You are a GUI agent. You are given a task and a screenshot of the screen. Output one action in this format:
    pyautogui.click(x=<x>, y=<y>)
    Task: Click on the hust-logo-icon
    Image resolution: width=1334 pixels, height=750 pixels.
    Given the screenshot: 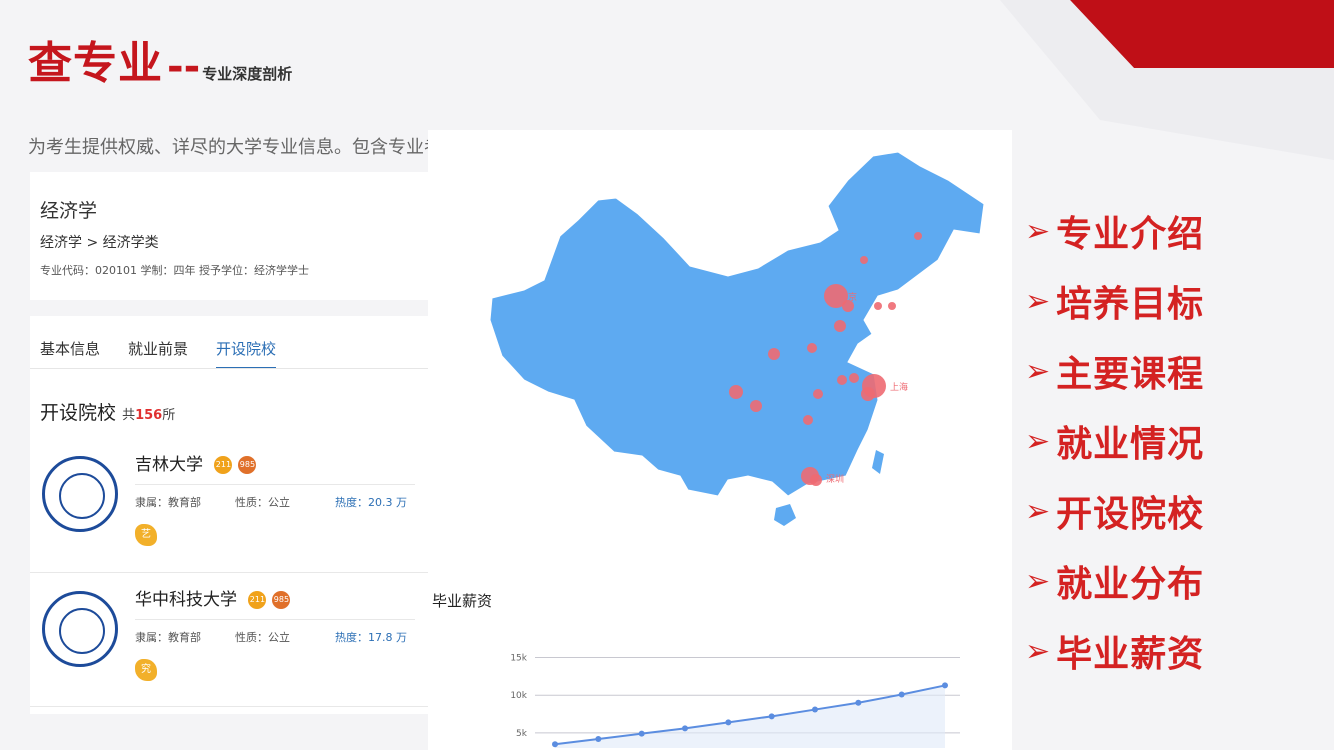 What is the action you would take?
    pyautogui.click(x=80, y=629)
    